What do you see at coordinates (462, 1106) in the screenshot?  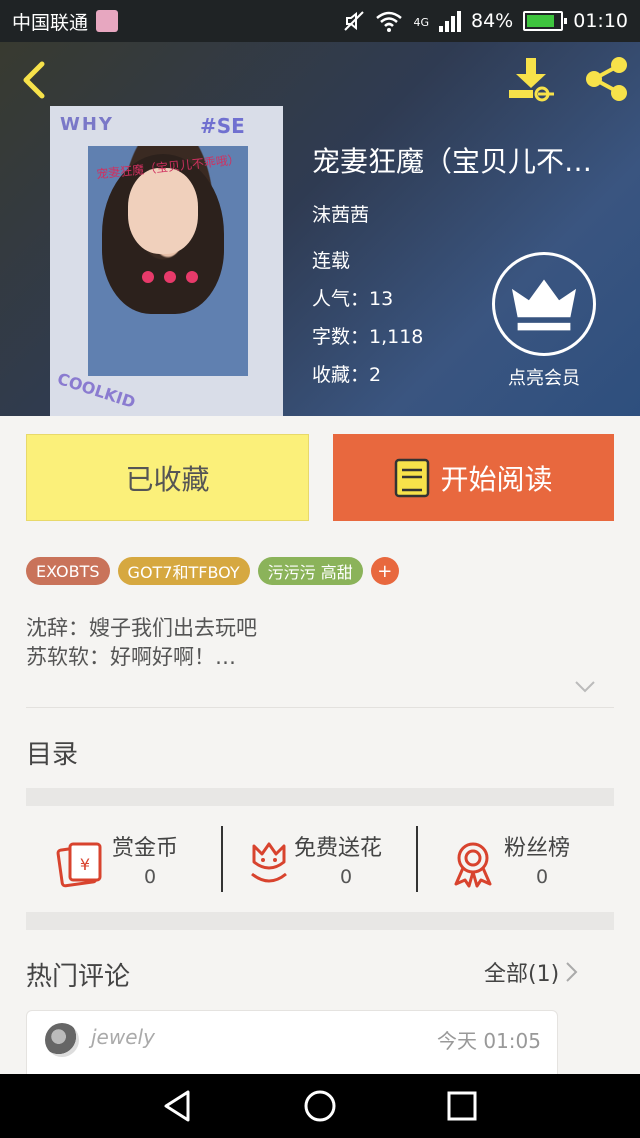 I see `nav-recents-icon` at bounding box center [462, 1106].